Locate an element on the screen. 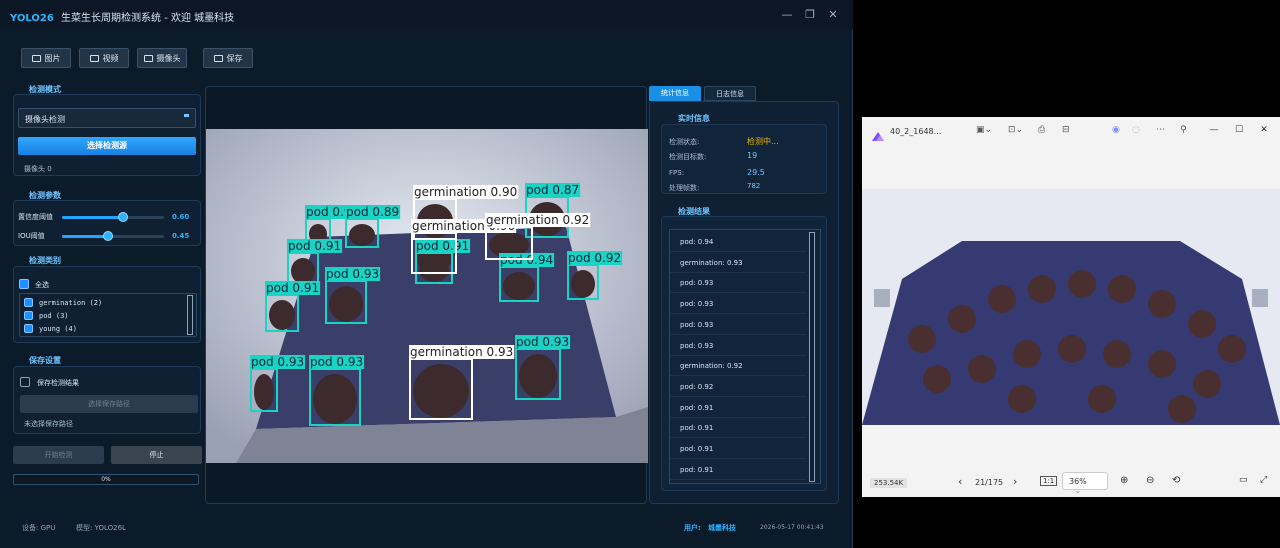 Image resolution: width=1280 pixels, height=548 pixels. model-status: 模型: YOLO26L is located at coordinates (101, 528).